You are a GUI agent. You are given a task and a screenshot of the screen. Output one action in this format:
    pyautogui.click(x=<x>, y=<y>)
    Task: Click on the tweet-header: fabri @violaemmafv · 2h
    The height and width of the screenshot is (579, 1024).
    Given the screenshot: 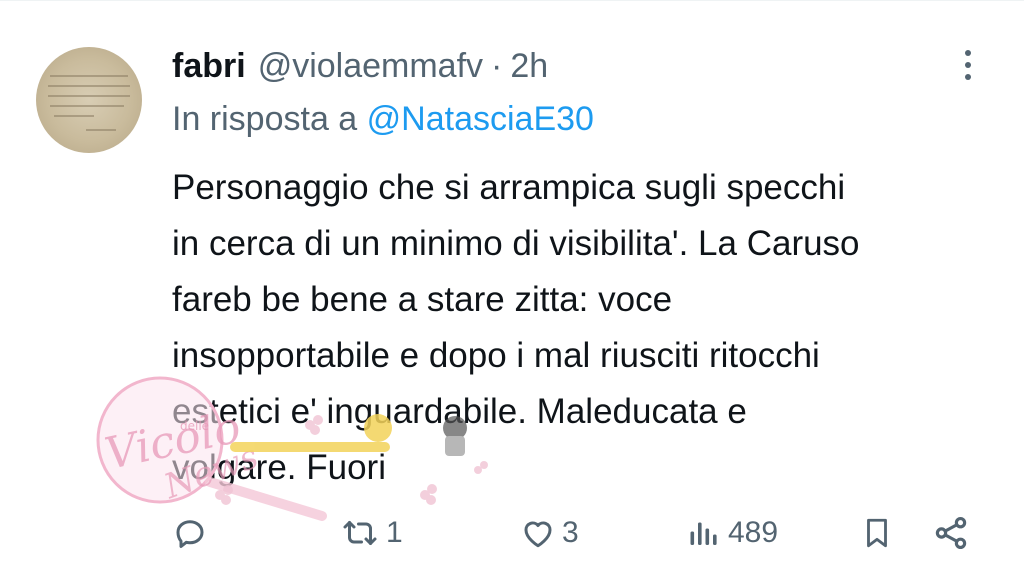 What is the action you would take?
    pyautogui.click(x=360, y=66)
    